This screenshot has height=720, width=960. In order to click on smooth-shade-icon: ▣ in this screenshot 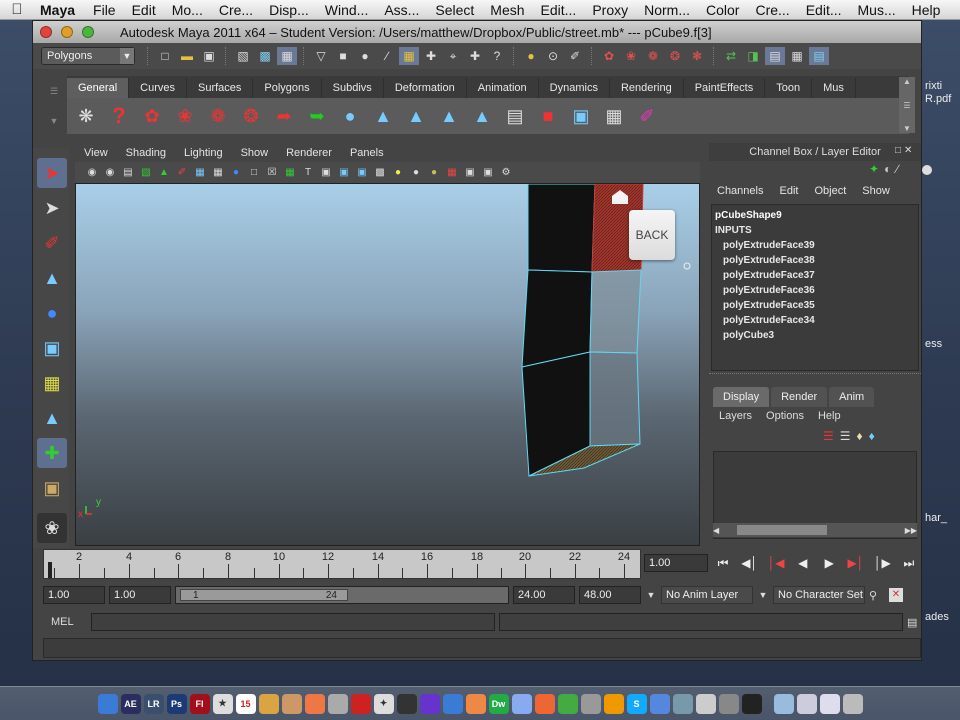, I will do `click(344, 173)`.